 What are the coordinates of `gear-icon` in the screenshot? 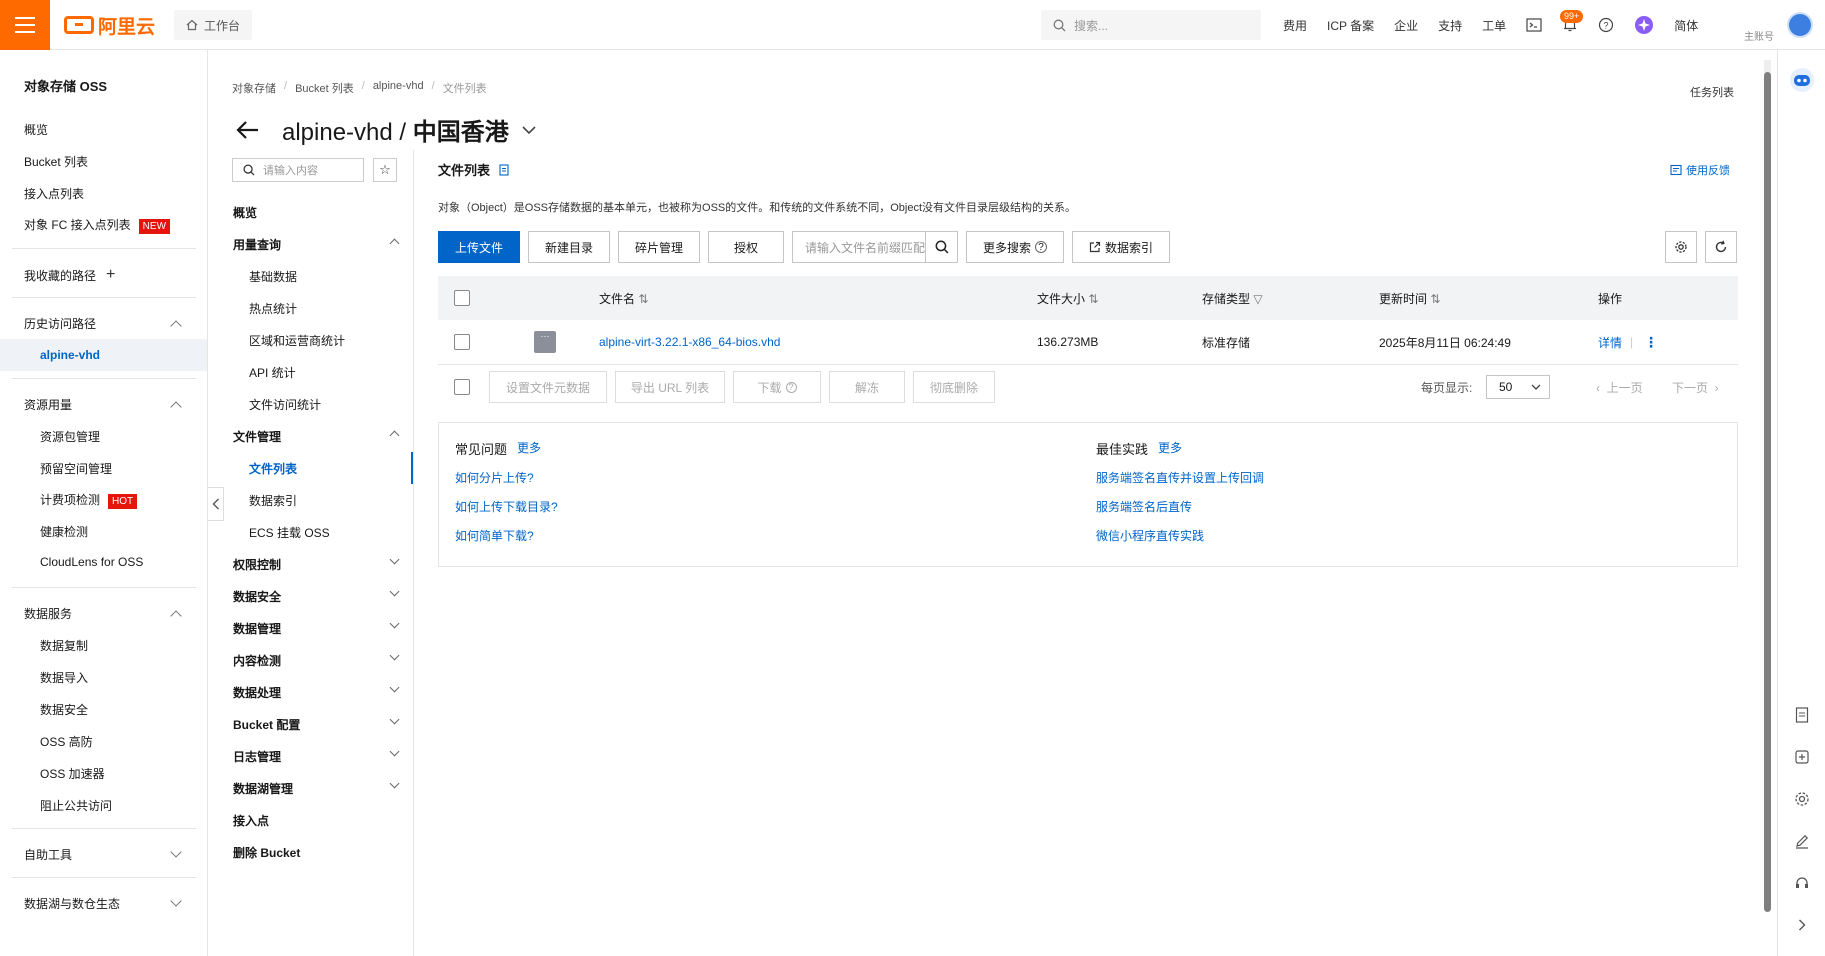 It's located at (1802, 799).